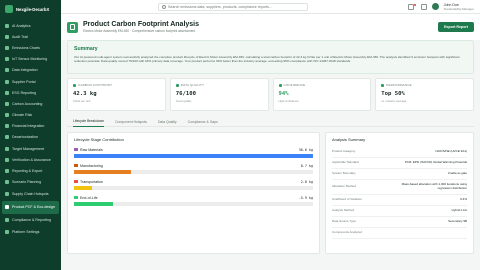  I want to click on brand: Nexgile-DecarbX, so click(30, 9).